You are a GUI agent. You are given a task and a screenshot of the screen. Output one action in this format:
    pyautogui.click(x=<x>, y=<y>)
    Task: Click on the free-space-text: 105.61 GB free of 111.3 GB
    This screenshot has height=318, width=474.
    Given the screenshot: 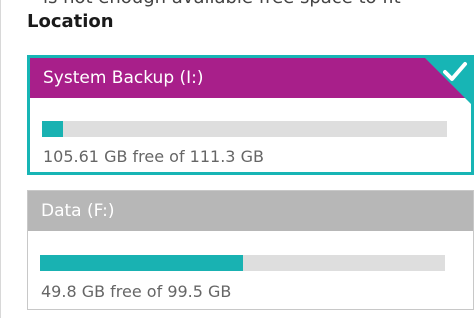 What is the action you would take?
    pyautogui.click(x=153, y=156)
    